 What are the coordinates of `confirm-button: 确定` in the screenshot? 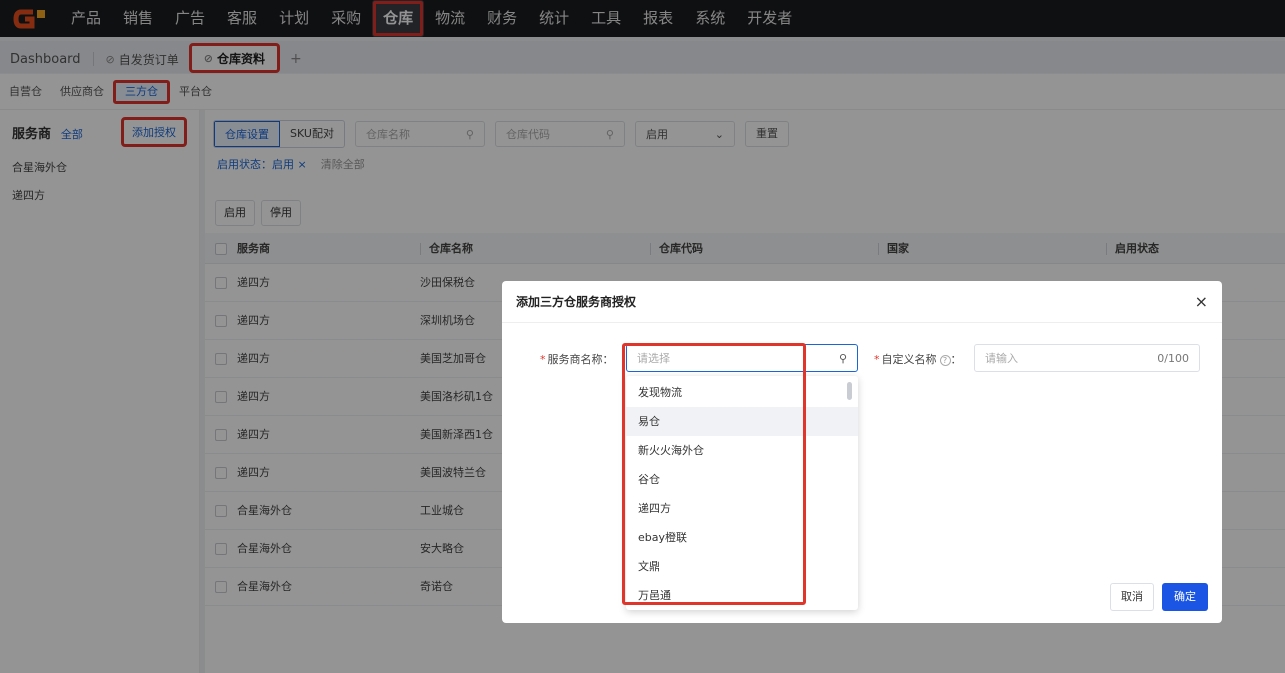 It's located at (1185, 597).